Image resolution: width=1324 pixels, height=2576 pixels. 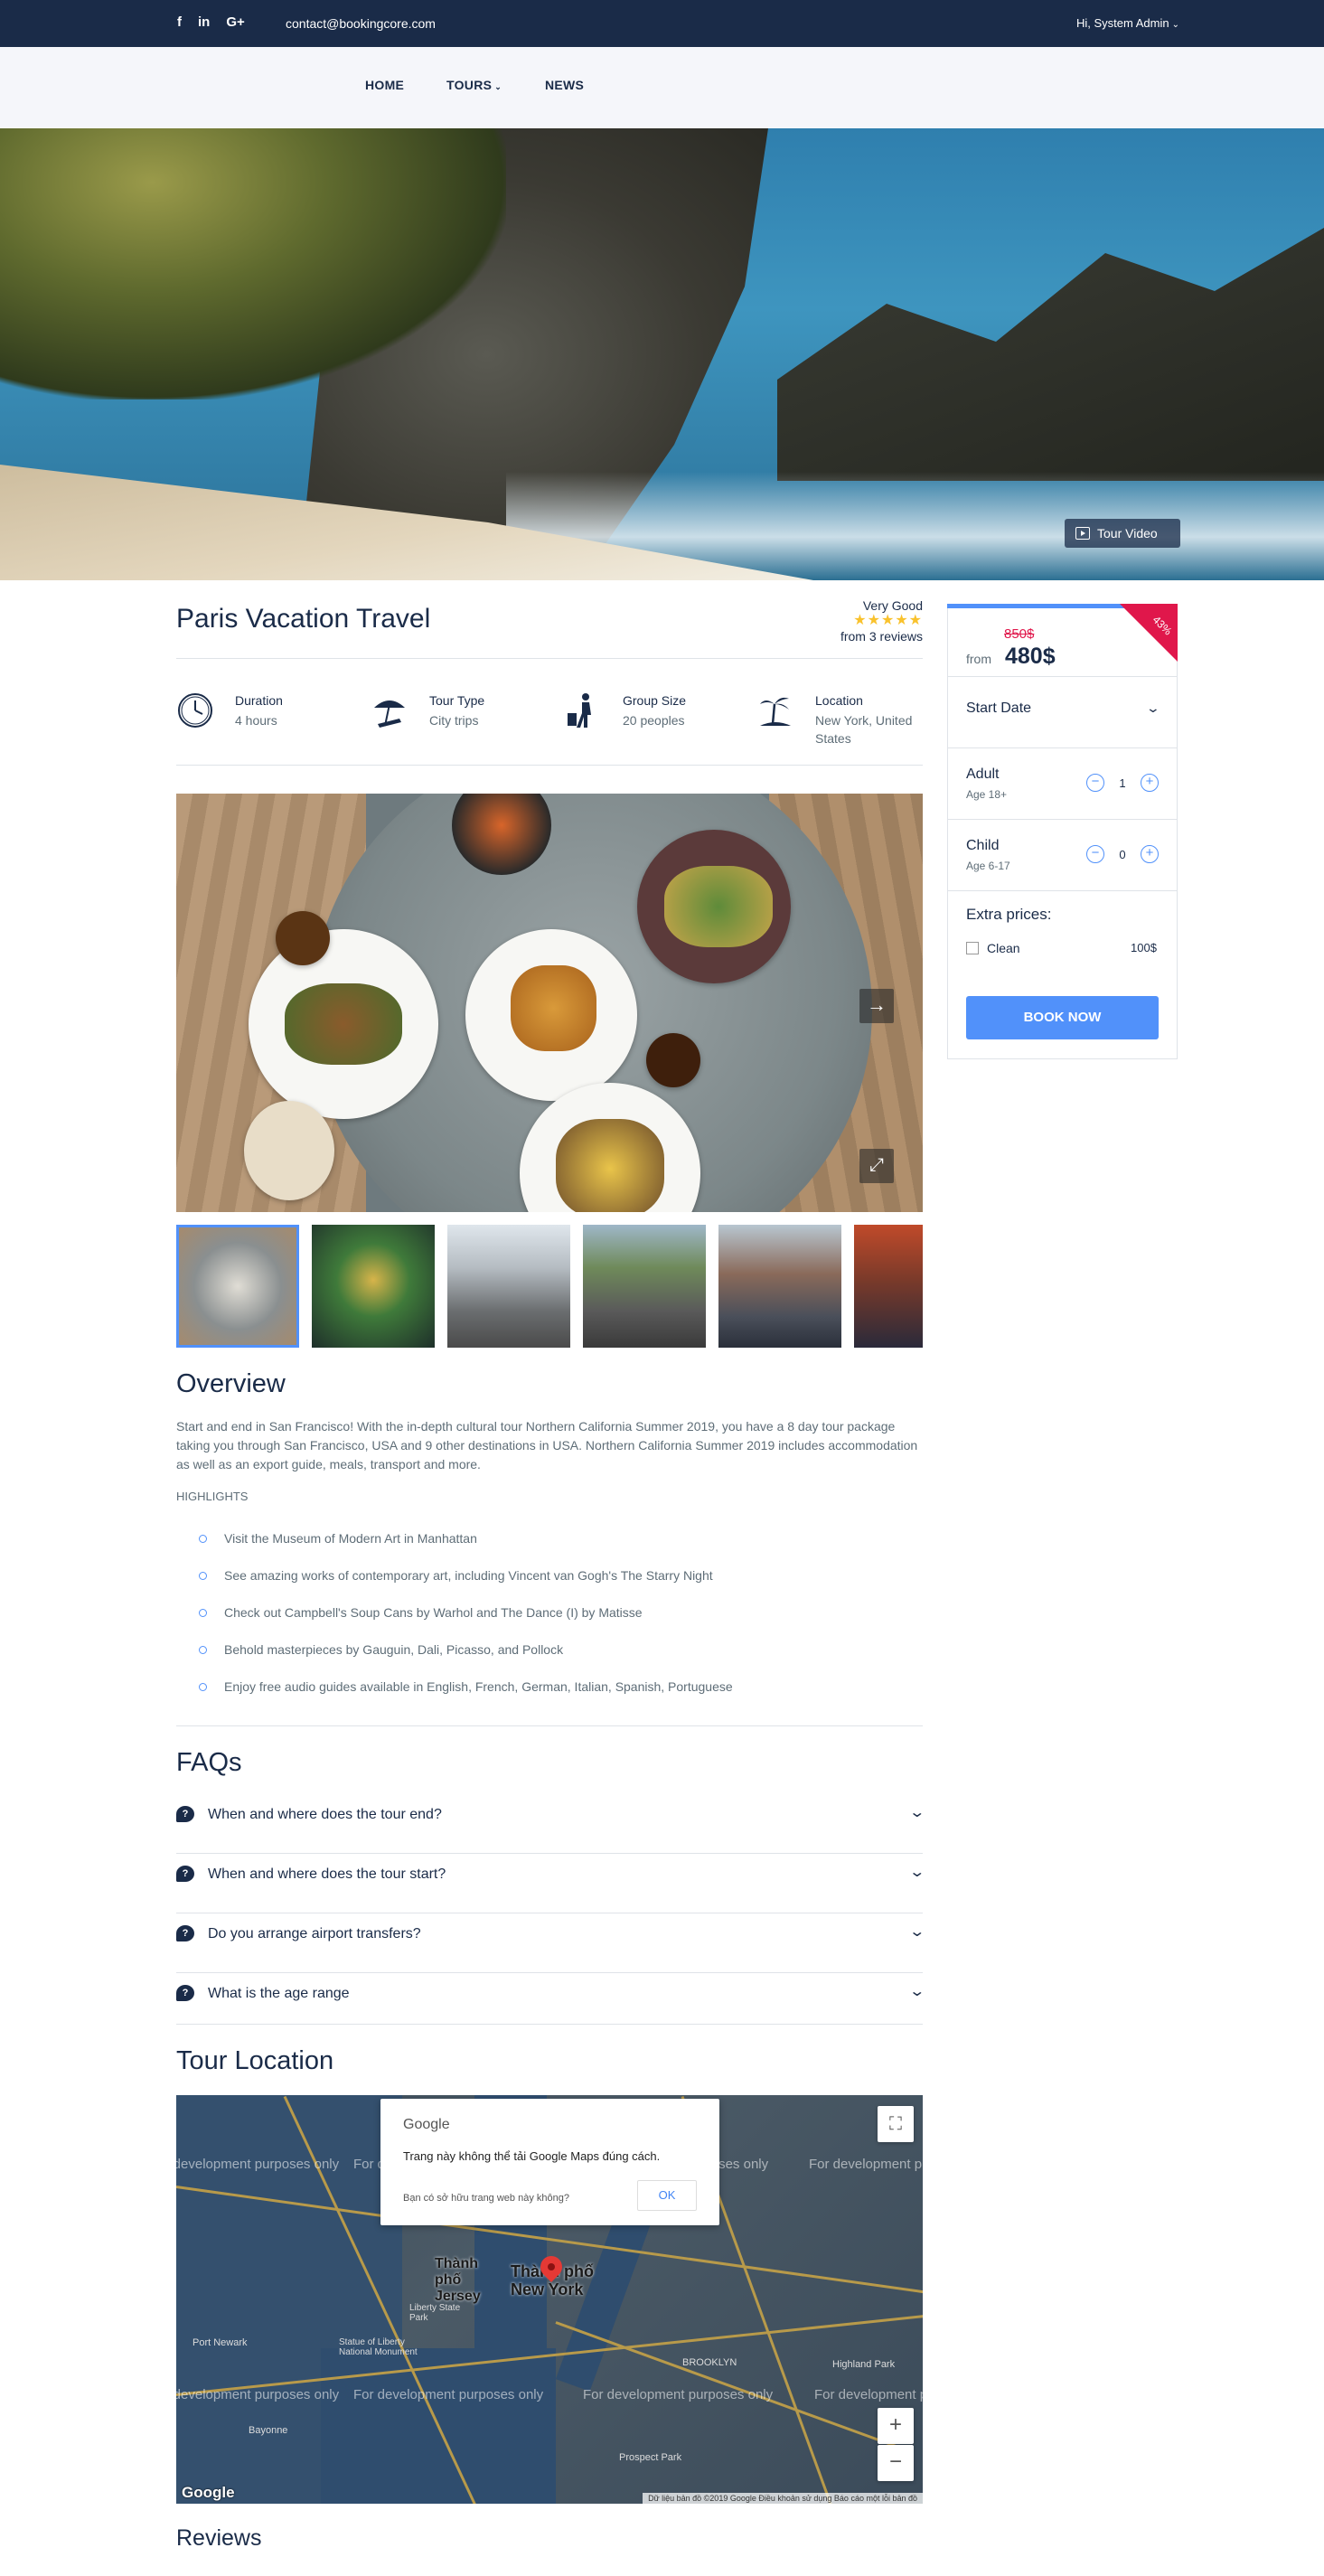 What do you see at coordinates (303, 619) in the screenshot?
I see `page-title: Paris Vacation Travel` at bounding box center [303, 619].